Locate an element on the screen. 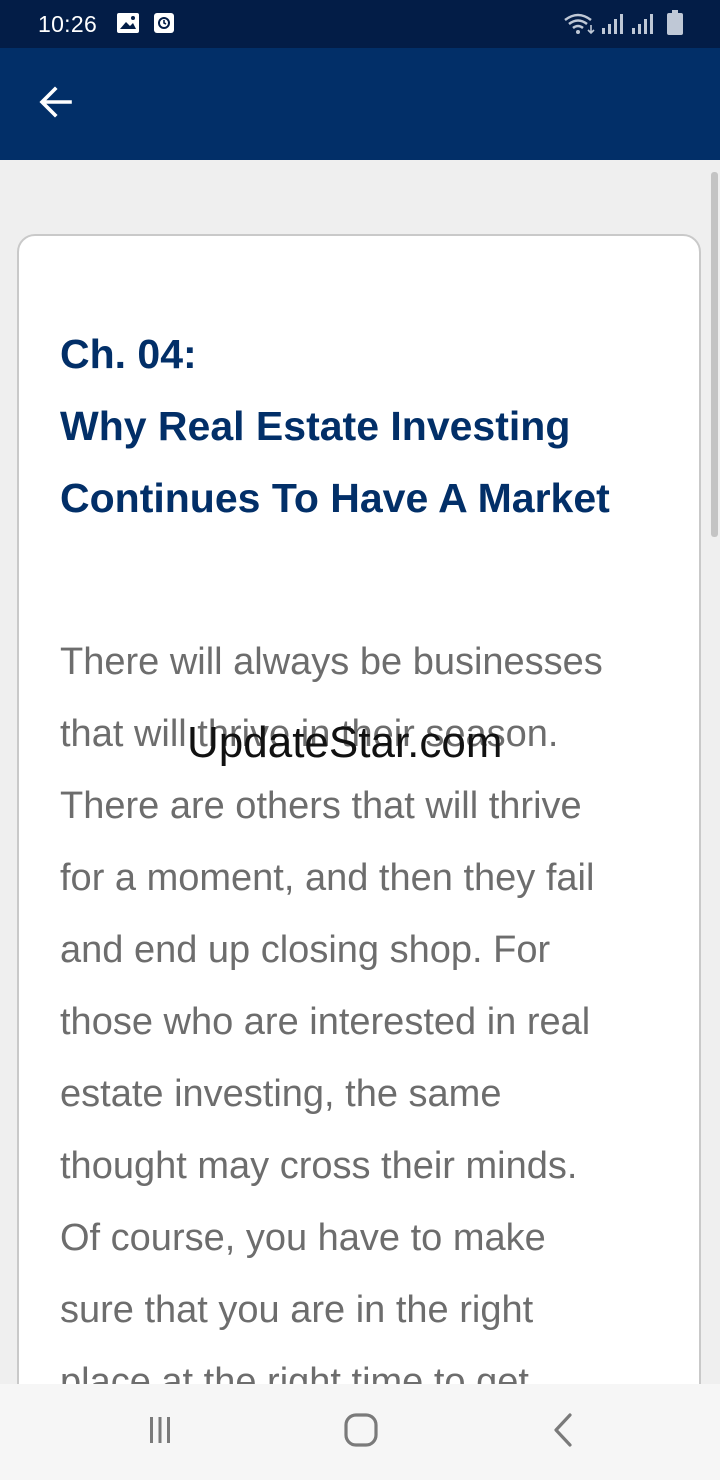 The height and width of the screenshot is (1480, 720). wifi-icon is located at coordinates (580, 26).